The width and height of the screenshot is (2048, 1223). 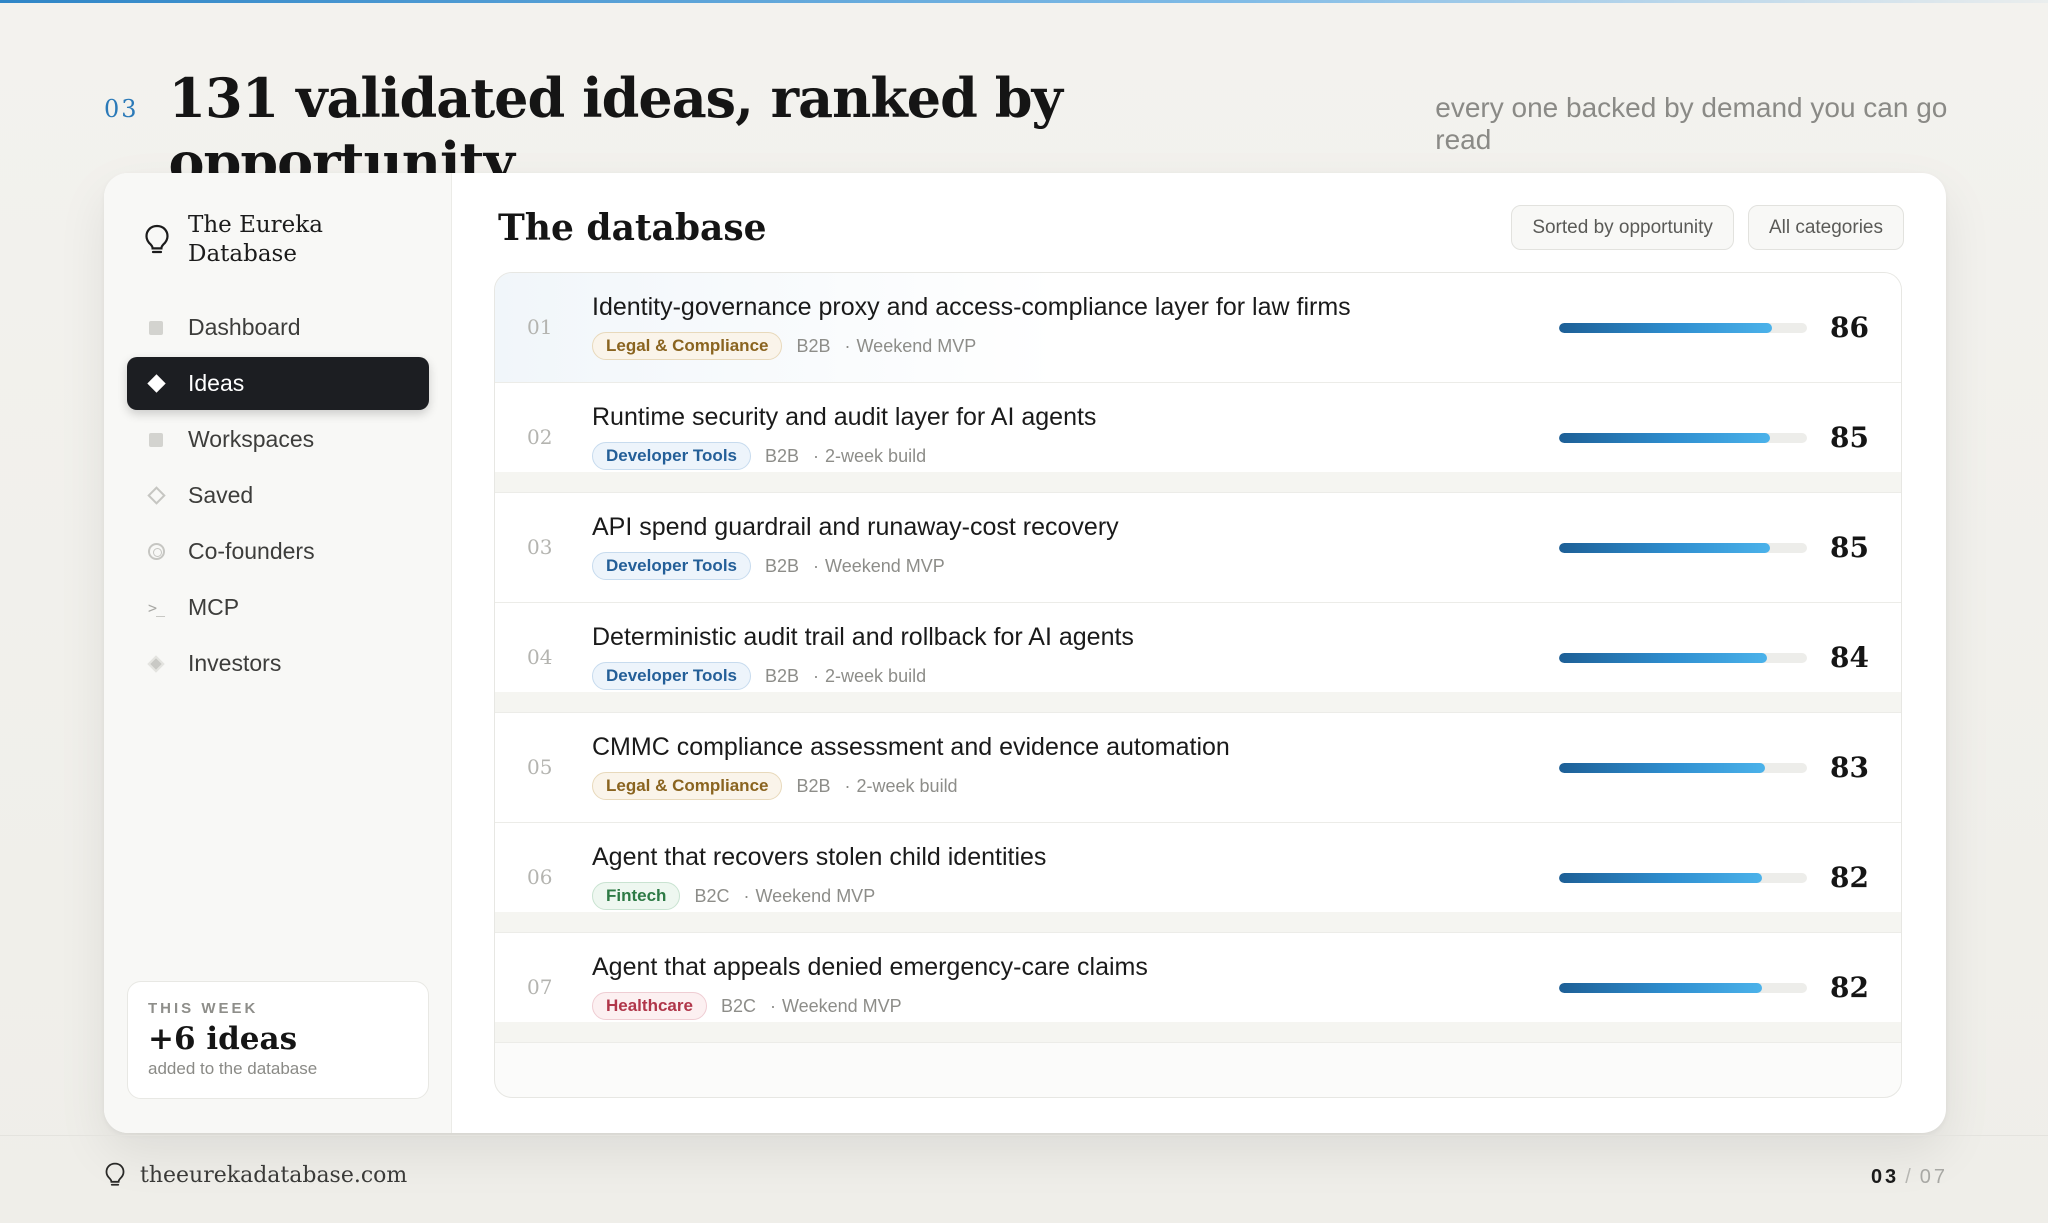 I want to click on sort-dropdown: Sorted by opportunity, so click(x=1622, y=227).